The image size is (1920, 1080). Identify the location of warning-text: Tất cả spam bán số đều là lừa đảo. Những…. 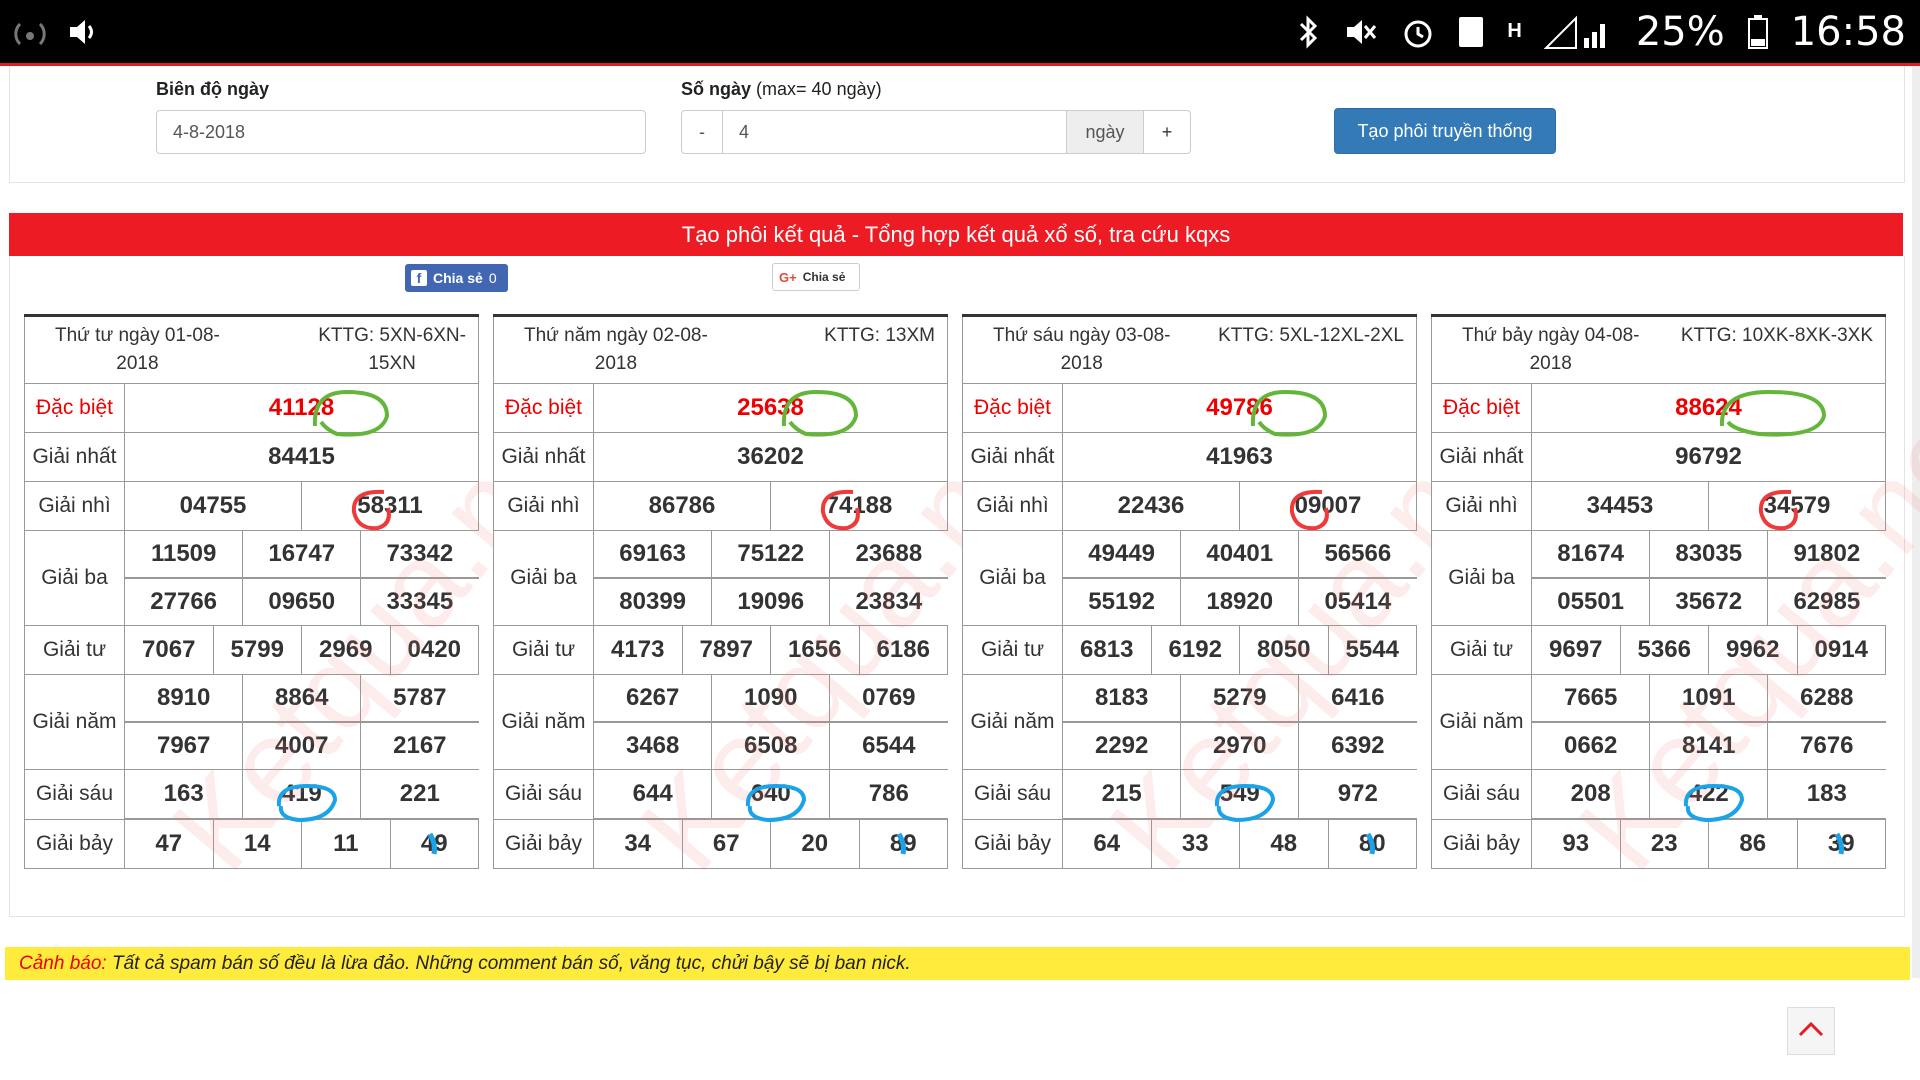
(508, 963).